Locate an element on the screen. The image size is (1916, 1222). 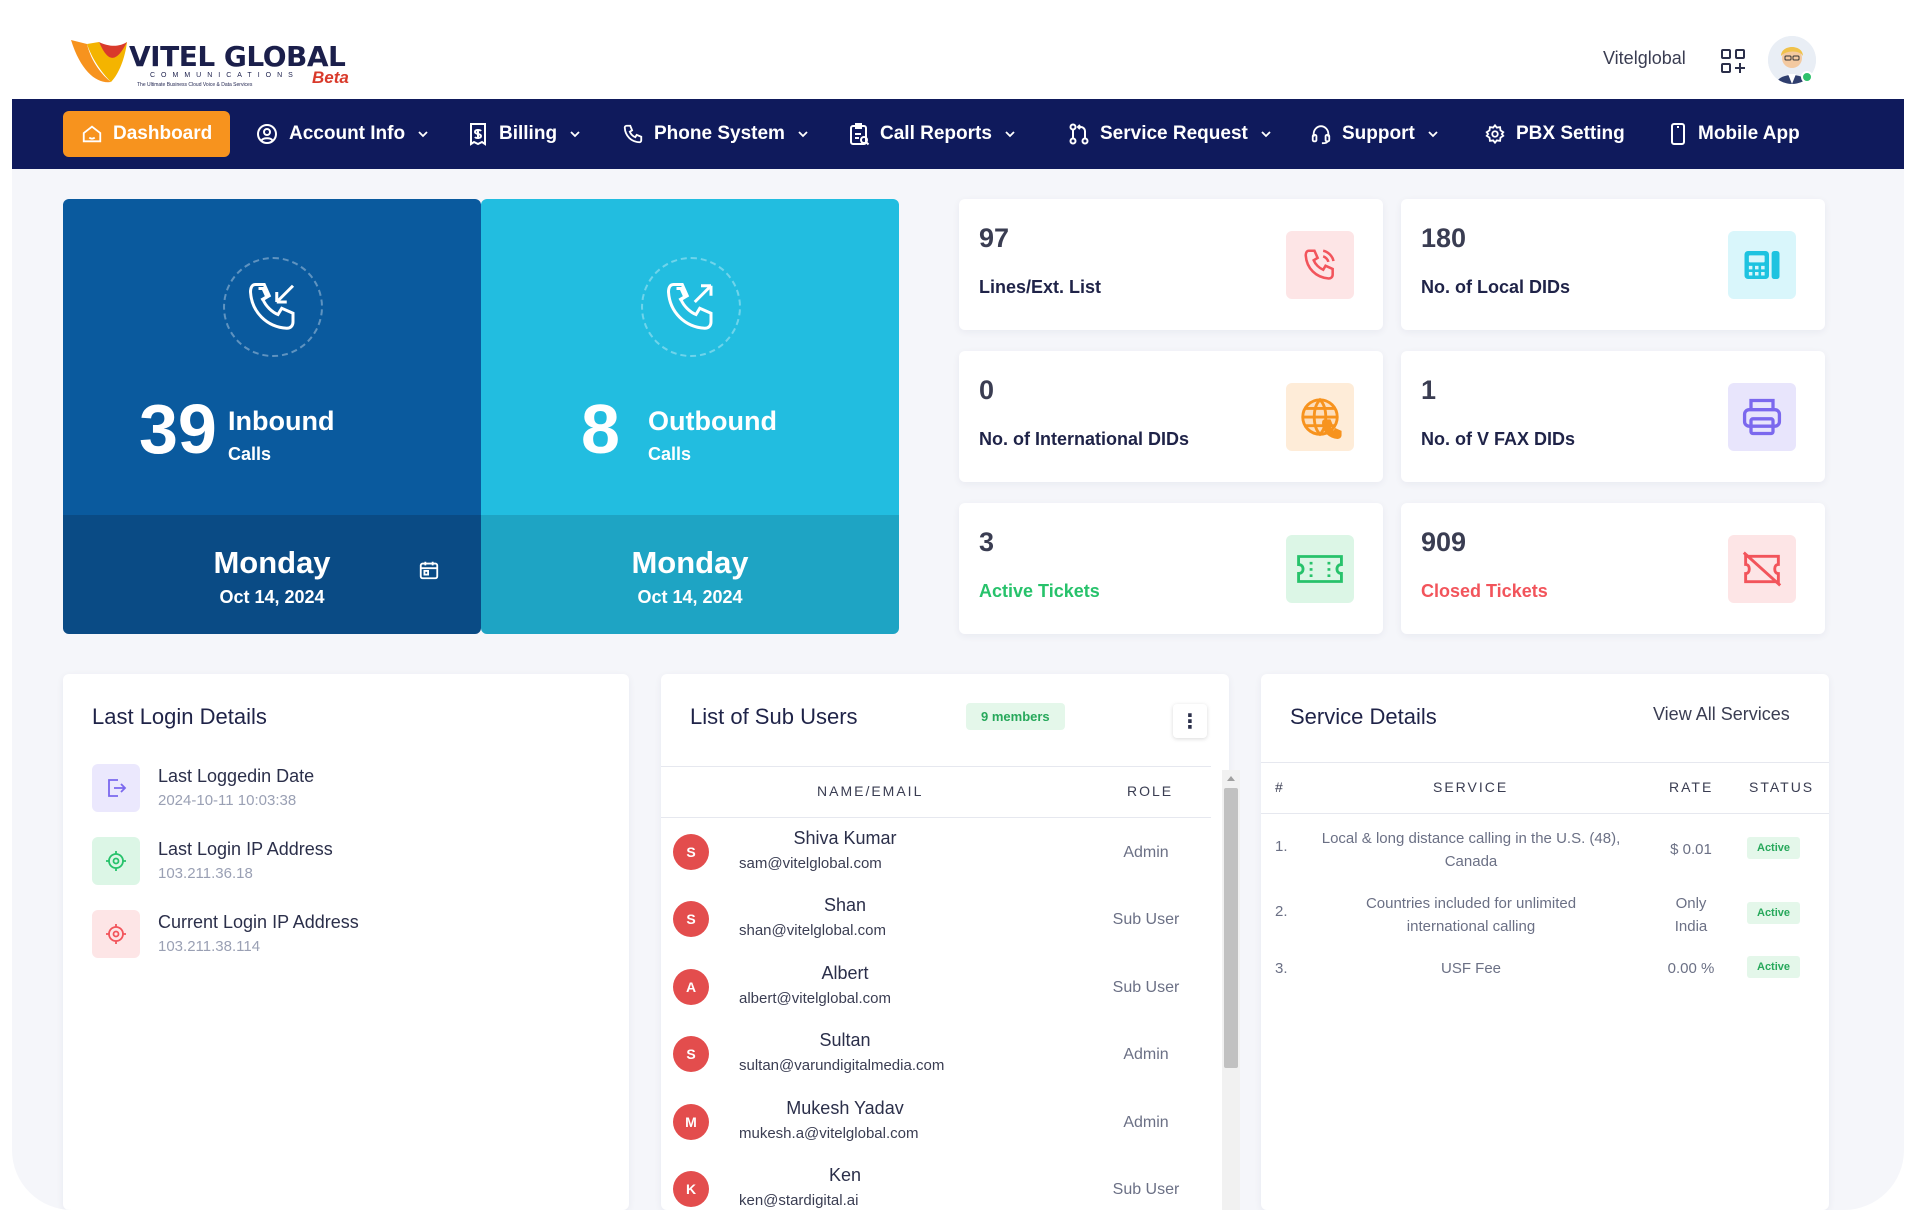
inbound-card-top: 39 Inbound Calls is located at coordinates (272, 357).